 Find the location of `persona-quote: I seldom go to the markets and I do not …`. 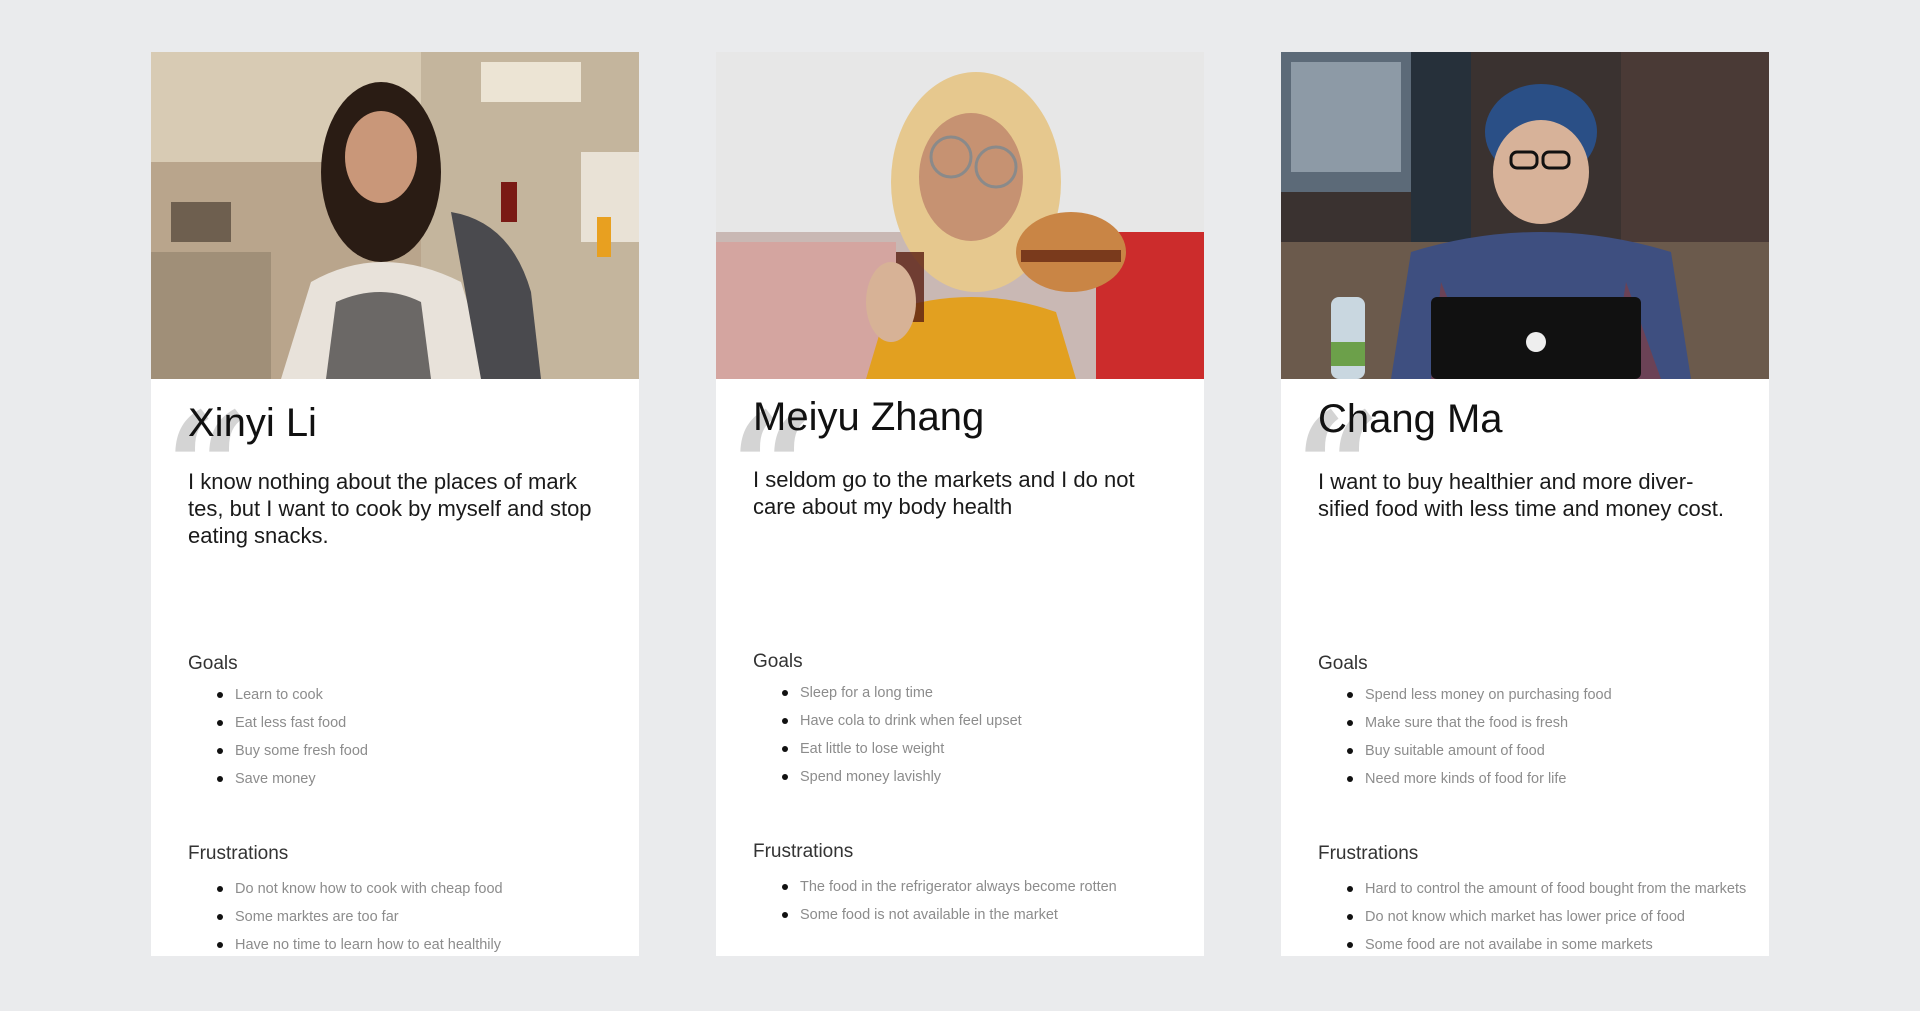

persona-quote: I seldom go to the markets and I do not … is located at coordinates (944, 493).